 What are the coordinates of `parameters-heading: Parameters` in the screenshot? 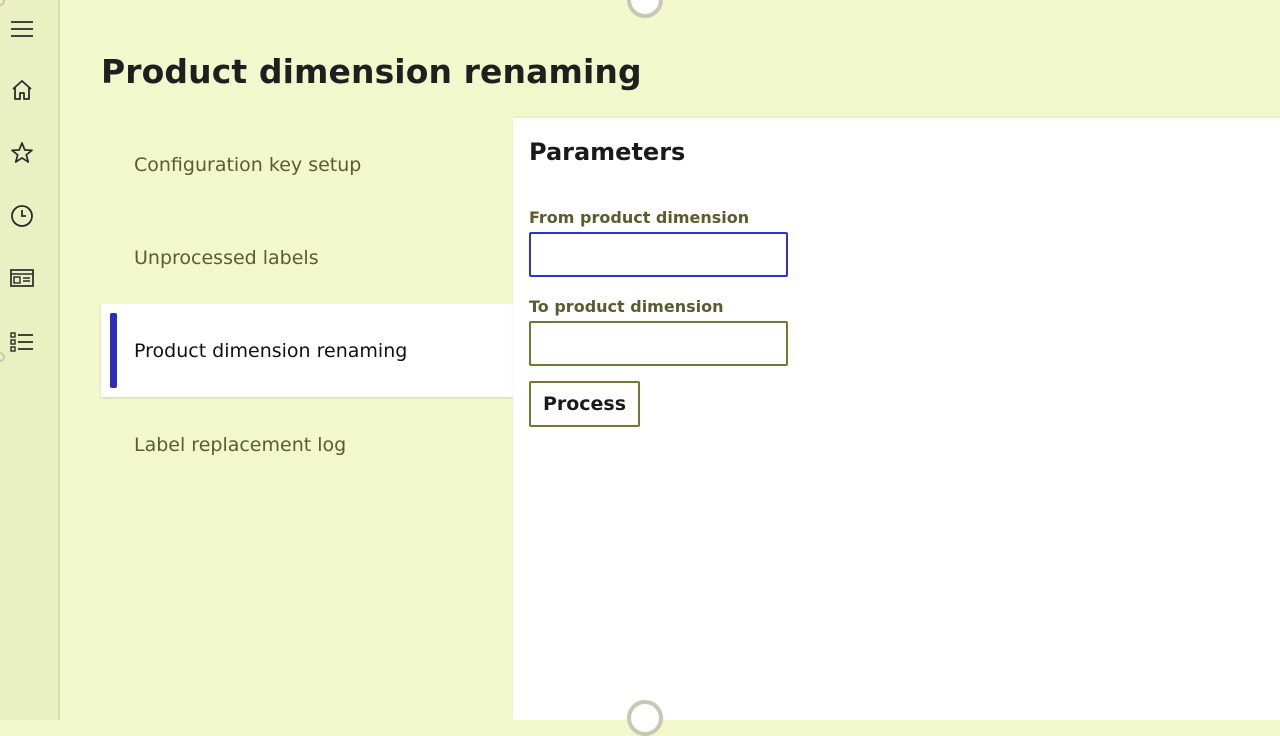 It's located at (607, 152).